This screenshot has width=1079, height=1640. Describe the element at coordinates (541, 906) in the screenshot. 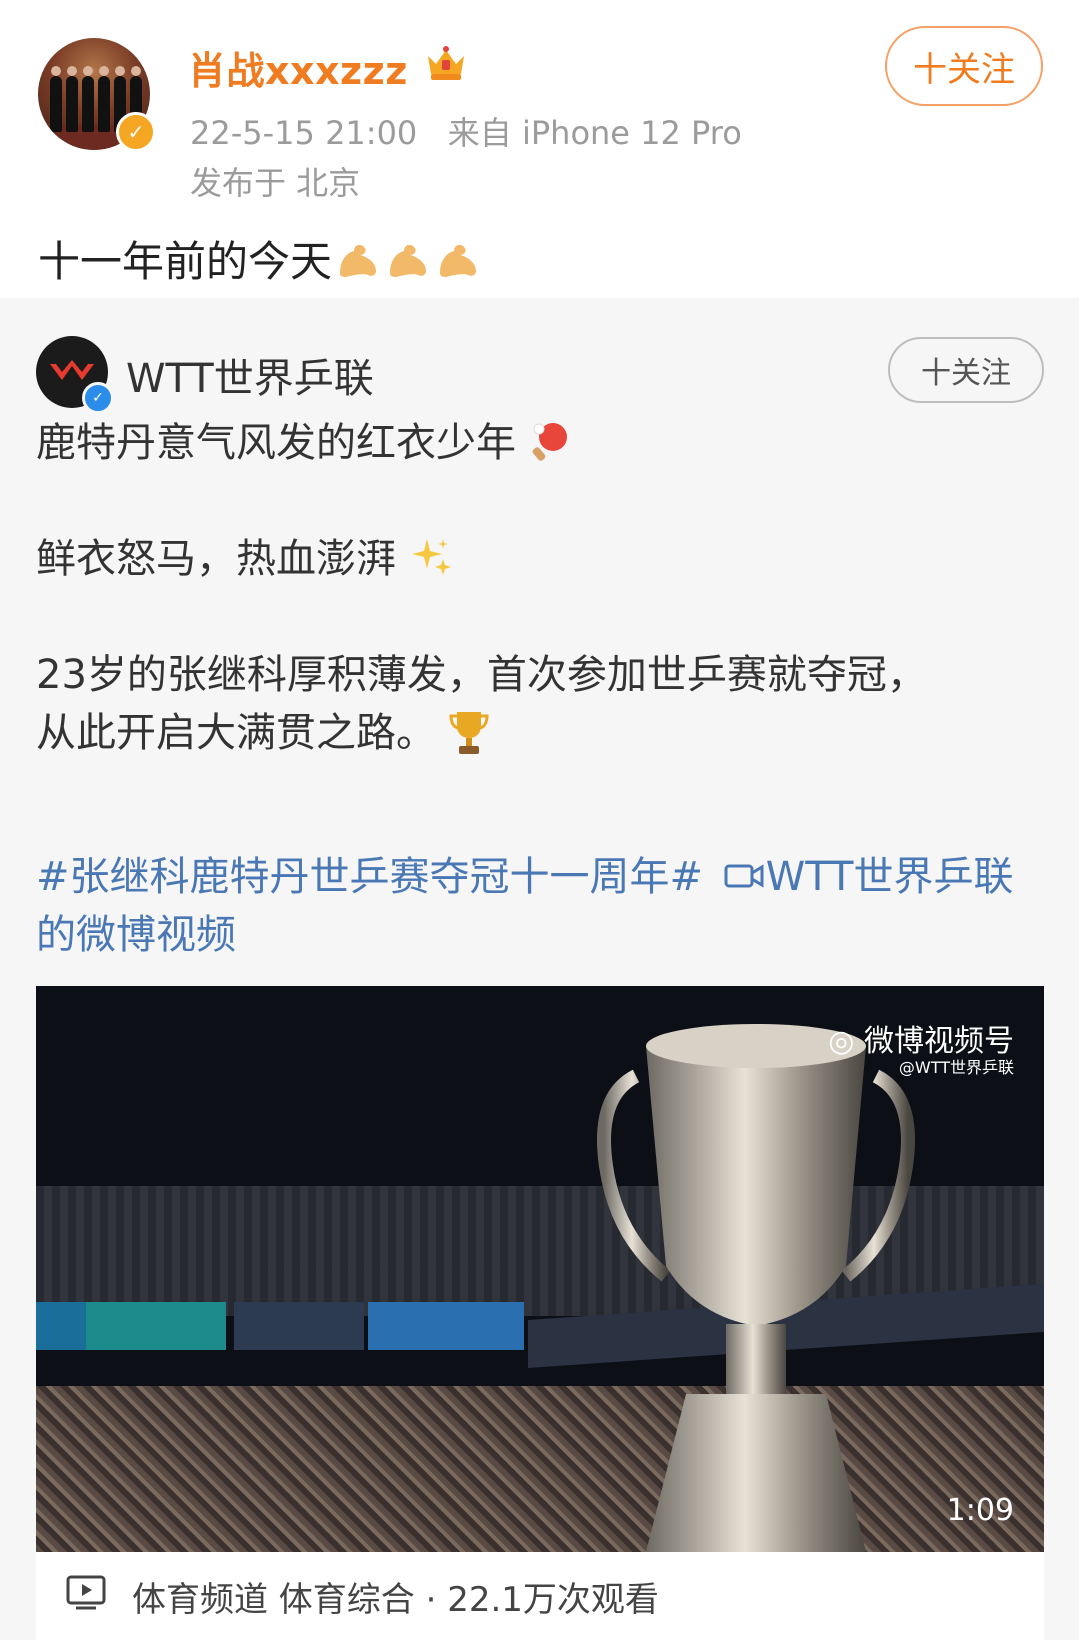

I see `hashtag-line: #张继科鹿特丹世乒赛夺冠十一周年# WTT世界乒联的微博视频` at that location.